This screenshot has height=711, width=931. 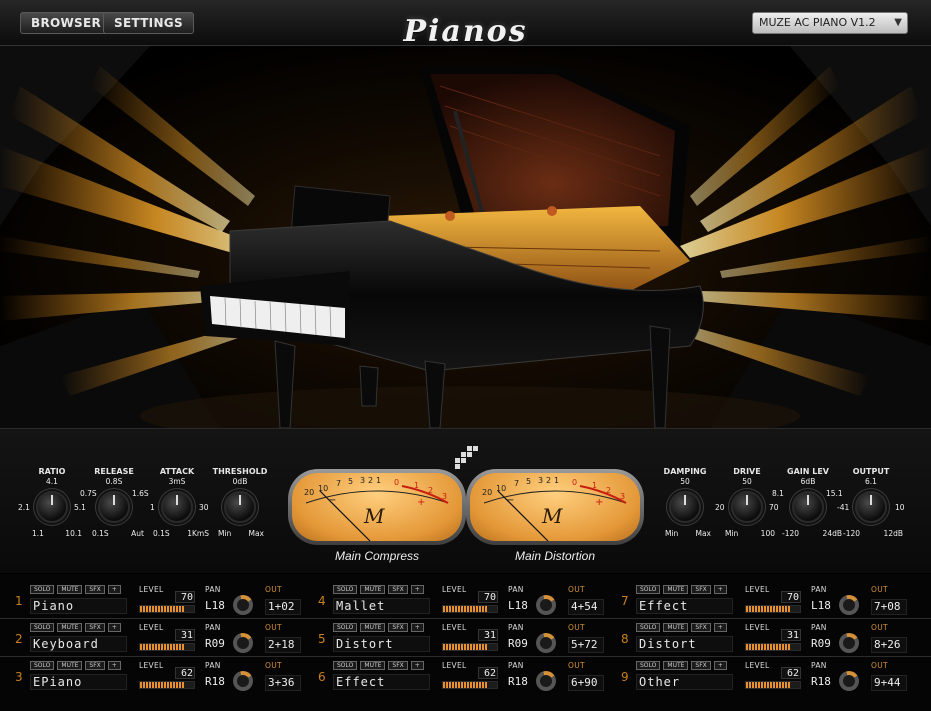 What do you see at coordinates (283, 683) in the screenshot?
I see `output-value: 3+36` at bounding box center [283, 683].